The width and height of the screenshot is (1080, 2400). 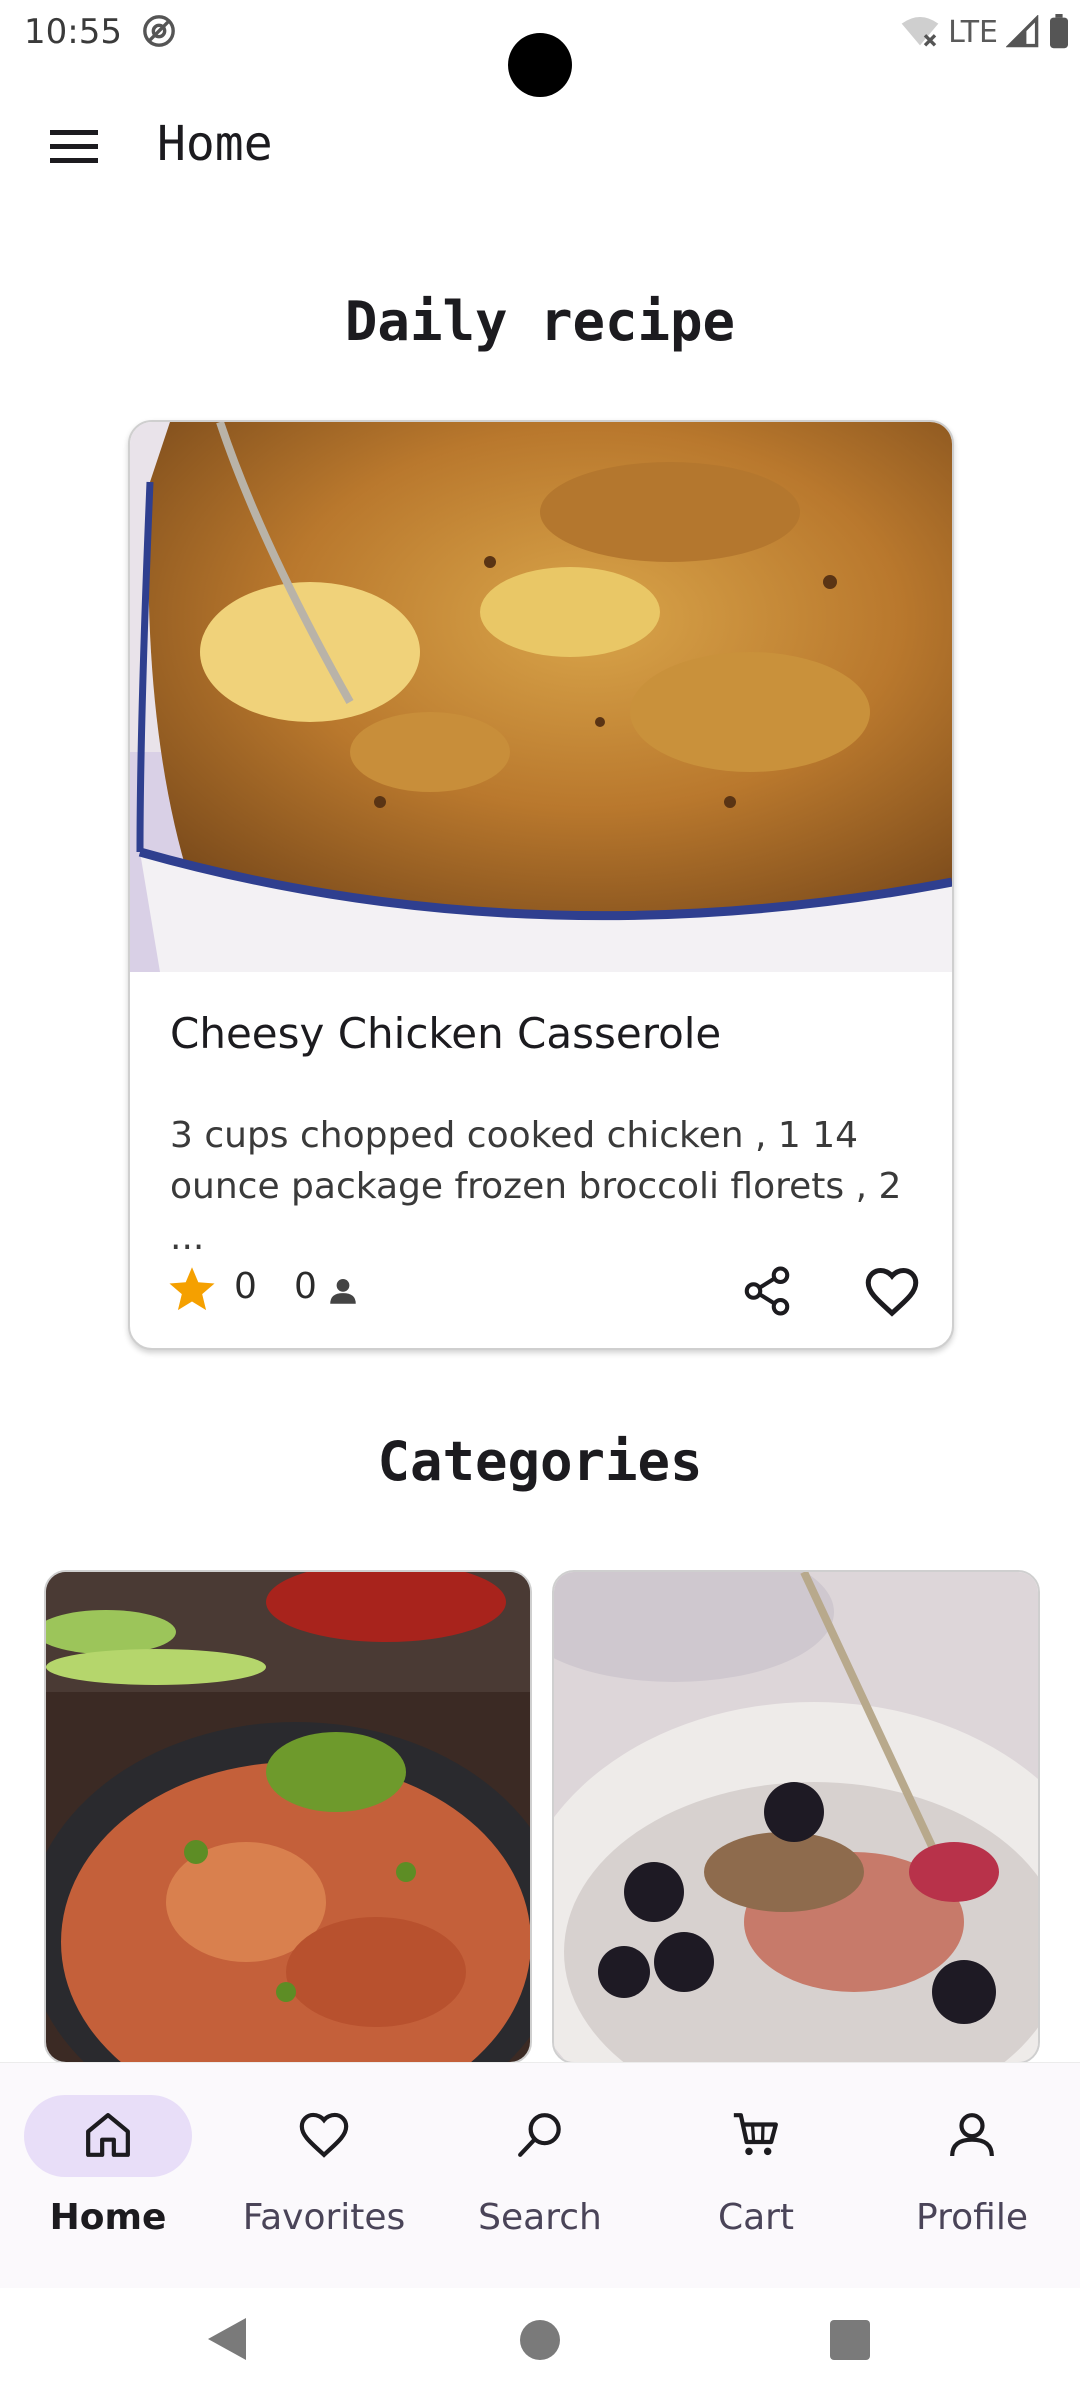 I want to click on nav-item-home: Home, so click(x=108, y=2176).